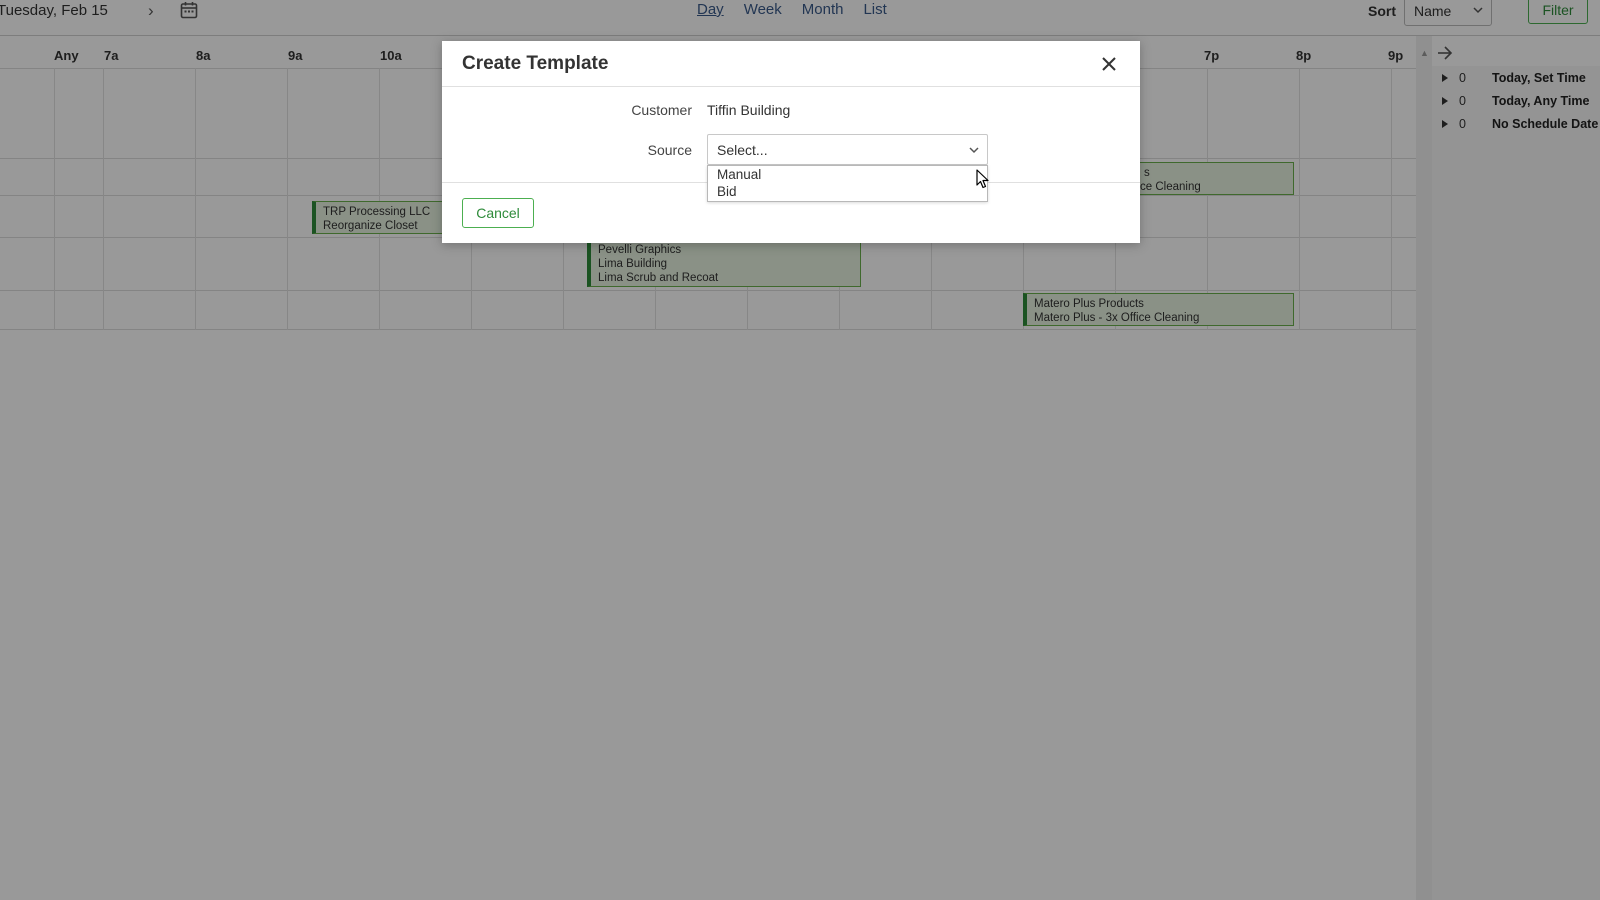  Describe the element at coordinates (1109, 64) in the screenshot. I see `close-icon` at that location.